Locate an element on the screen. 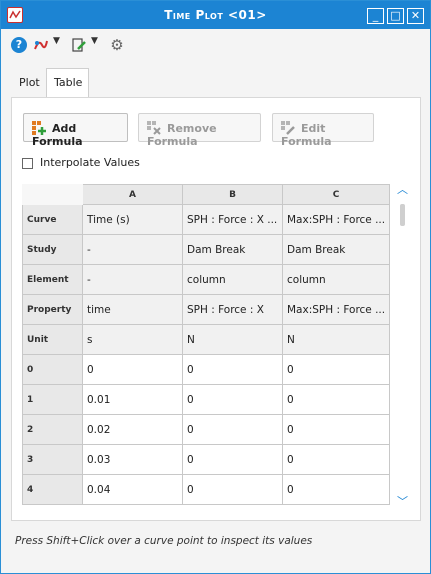  column-header: A is located at coordinates (132, 194).